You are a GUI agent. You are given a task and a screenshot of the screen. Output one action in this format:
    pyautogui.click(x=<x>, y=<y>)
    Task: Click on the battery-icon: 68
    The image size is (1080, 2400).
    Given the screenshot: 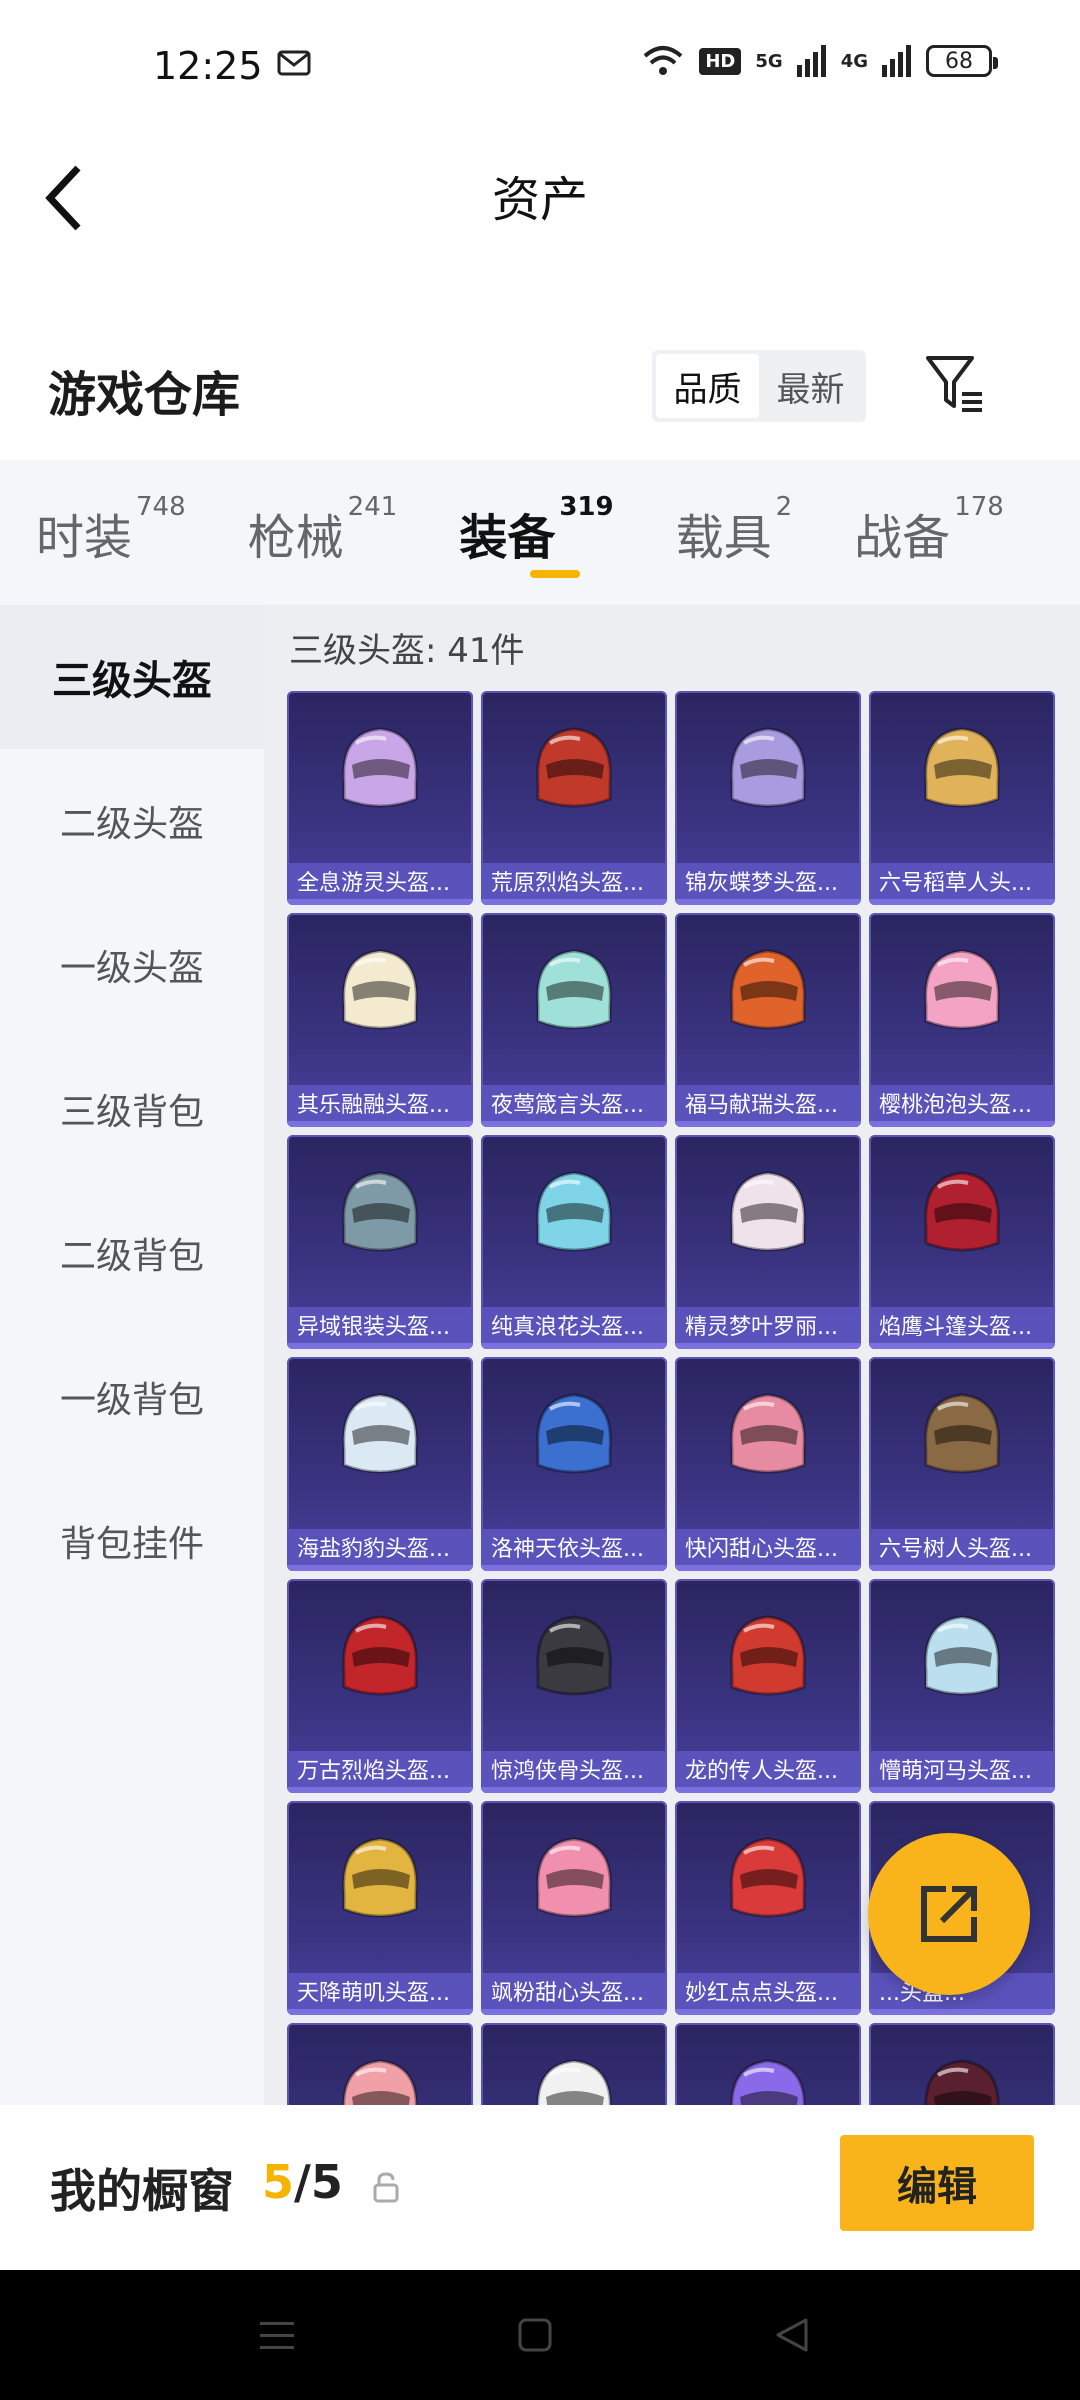 What is the action you would take?
    pyautogui.click(x=962, y=61)
    